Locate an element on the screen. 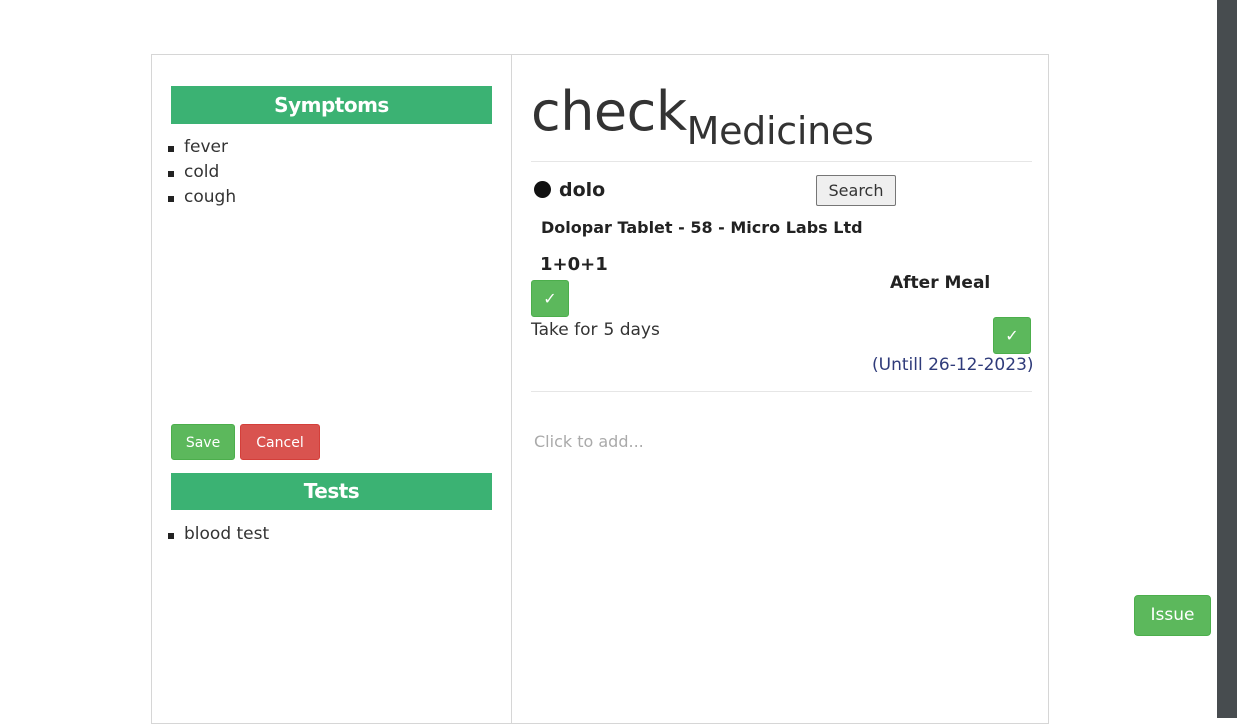 Image resolution: width=1237 pixels, height=724 pixels. medicine-search-text: dolo is located at coordinates (582, 190).